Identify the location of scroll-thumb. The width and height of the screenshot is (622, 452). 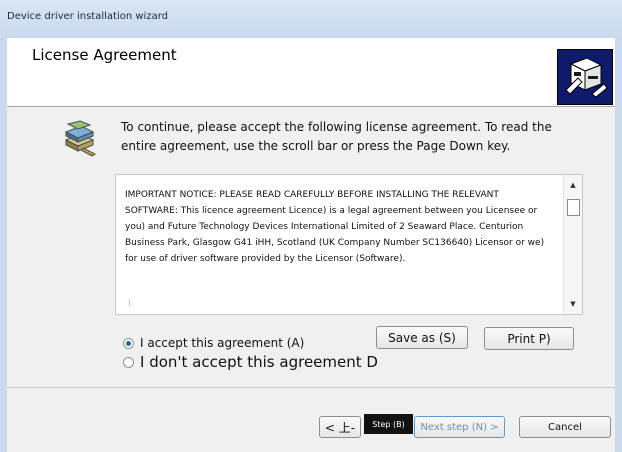
(573, 207).